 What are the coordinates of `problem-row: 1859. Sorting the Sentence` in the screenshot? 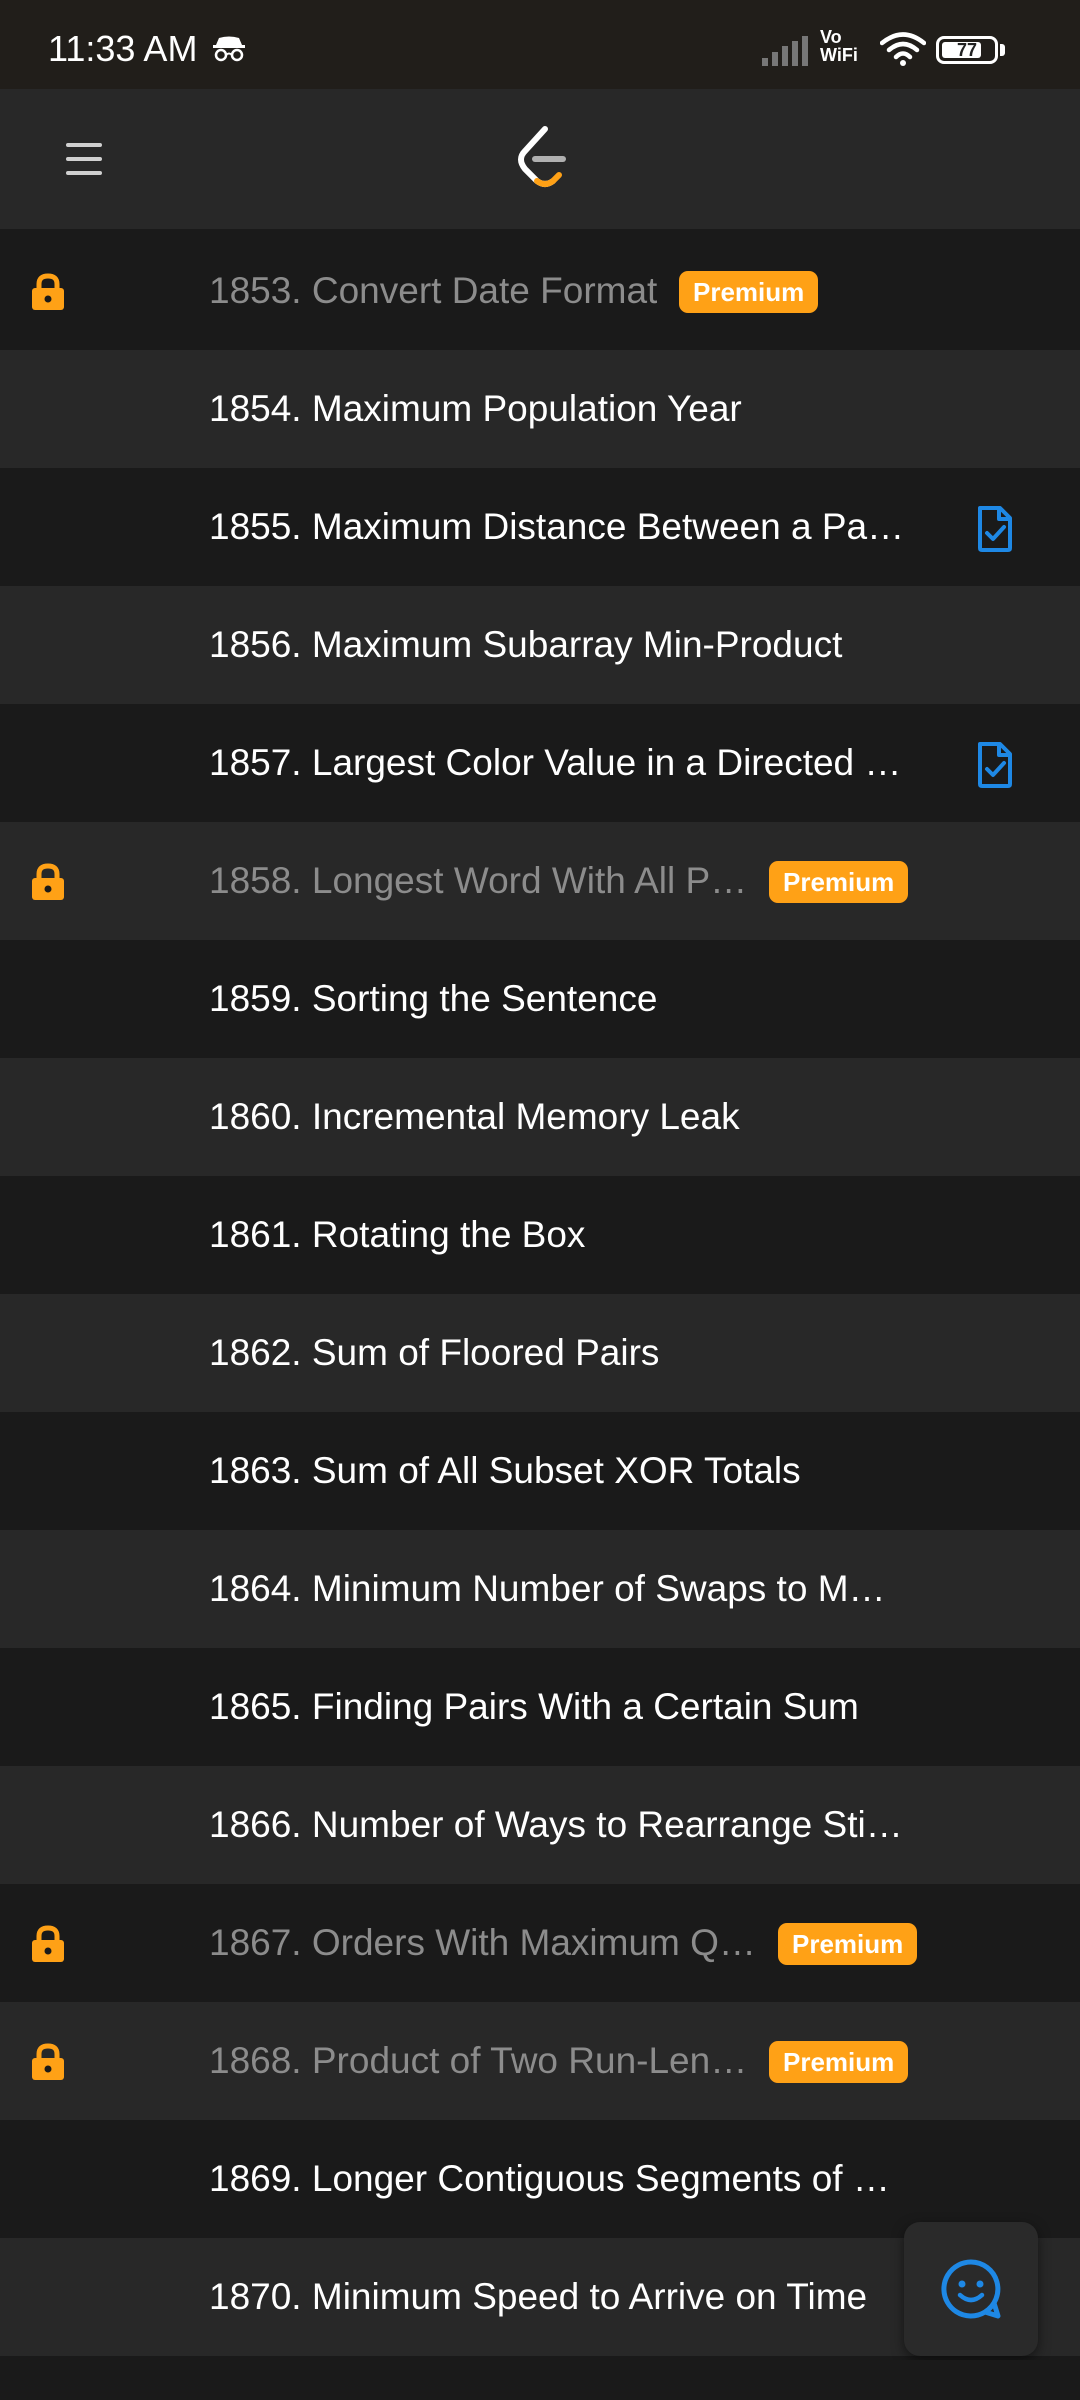 It's located at (540, 999).